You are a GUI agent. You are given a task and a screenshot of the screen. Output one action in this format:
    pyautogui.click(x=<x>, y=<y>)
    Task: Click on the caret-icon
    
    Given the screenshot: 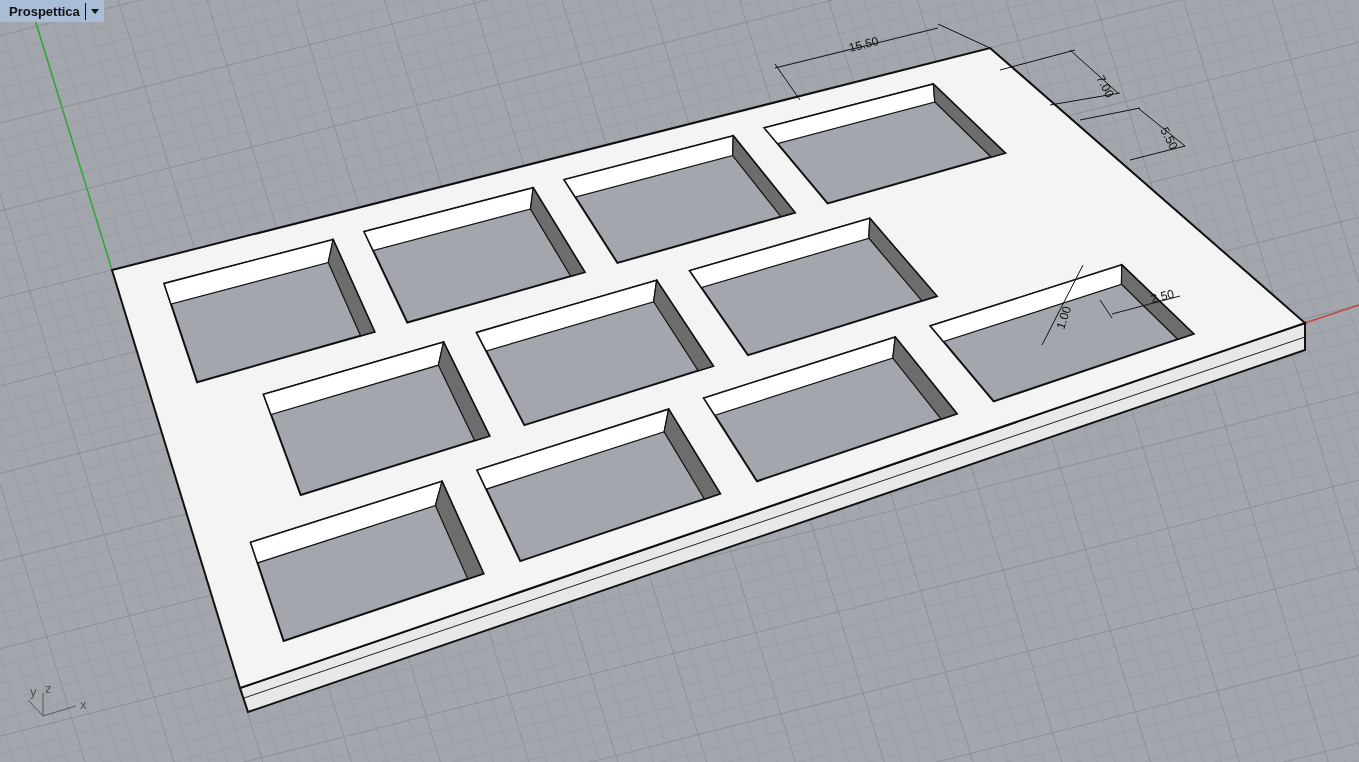 What is the action you would take?
    pyautogui.click(x=94, y=11)
    